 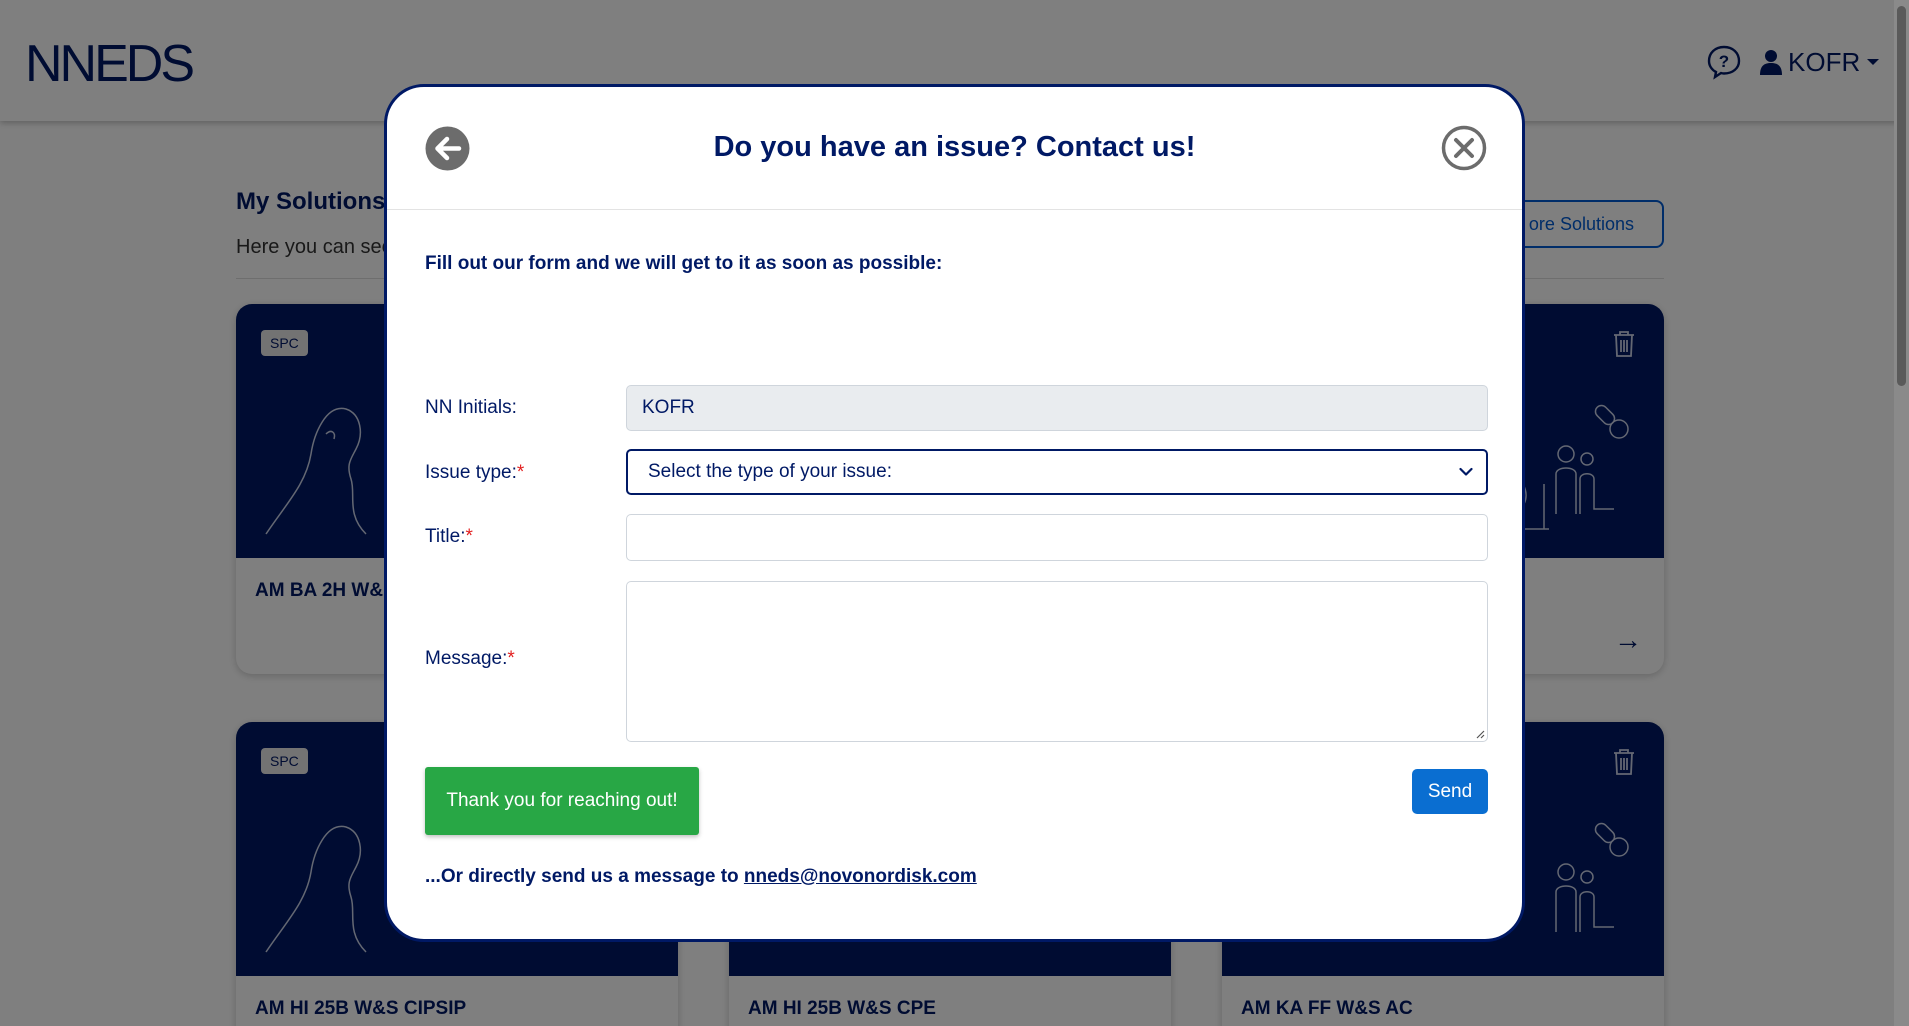 I want to click on modal-title: Do you have an issue? Contact us!, so click(x=954, y=147).